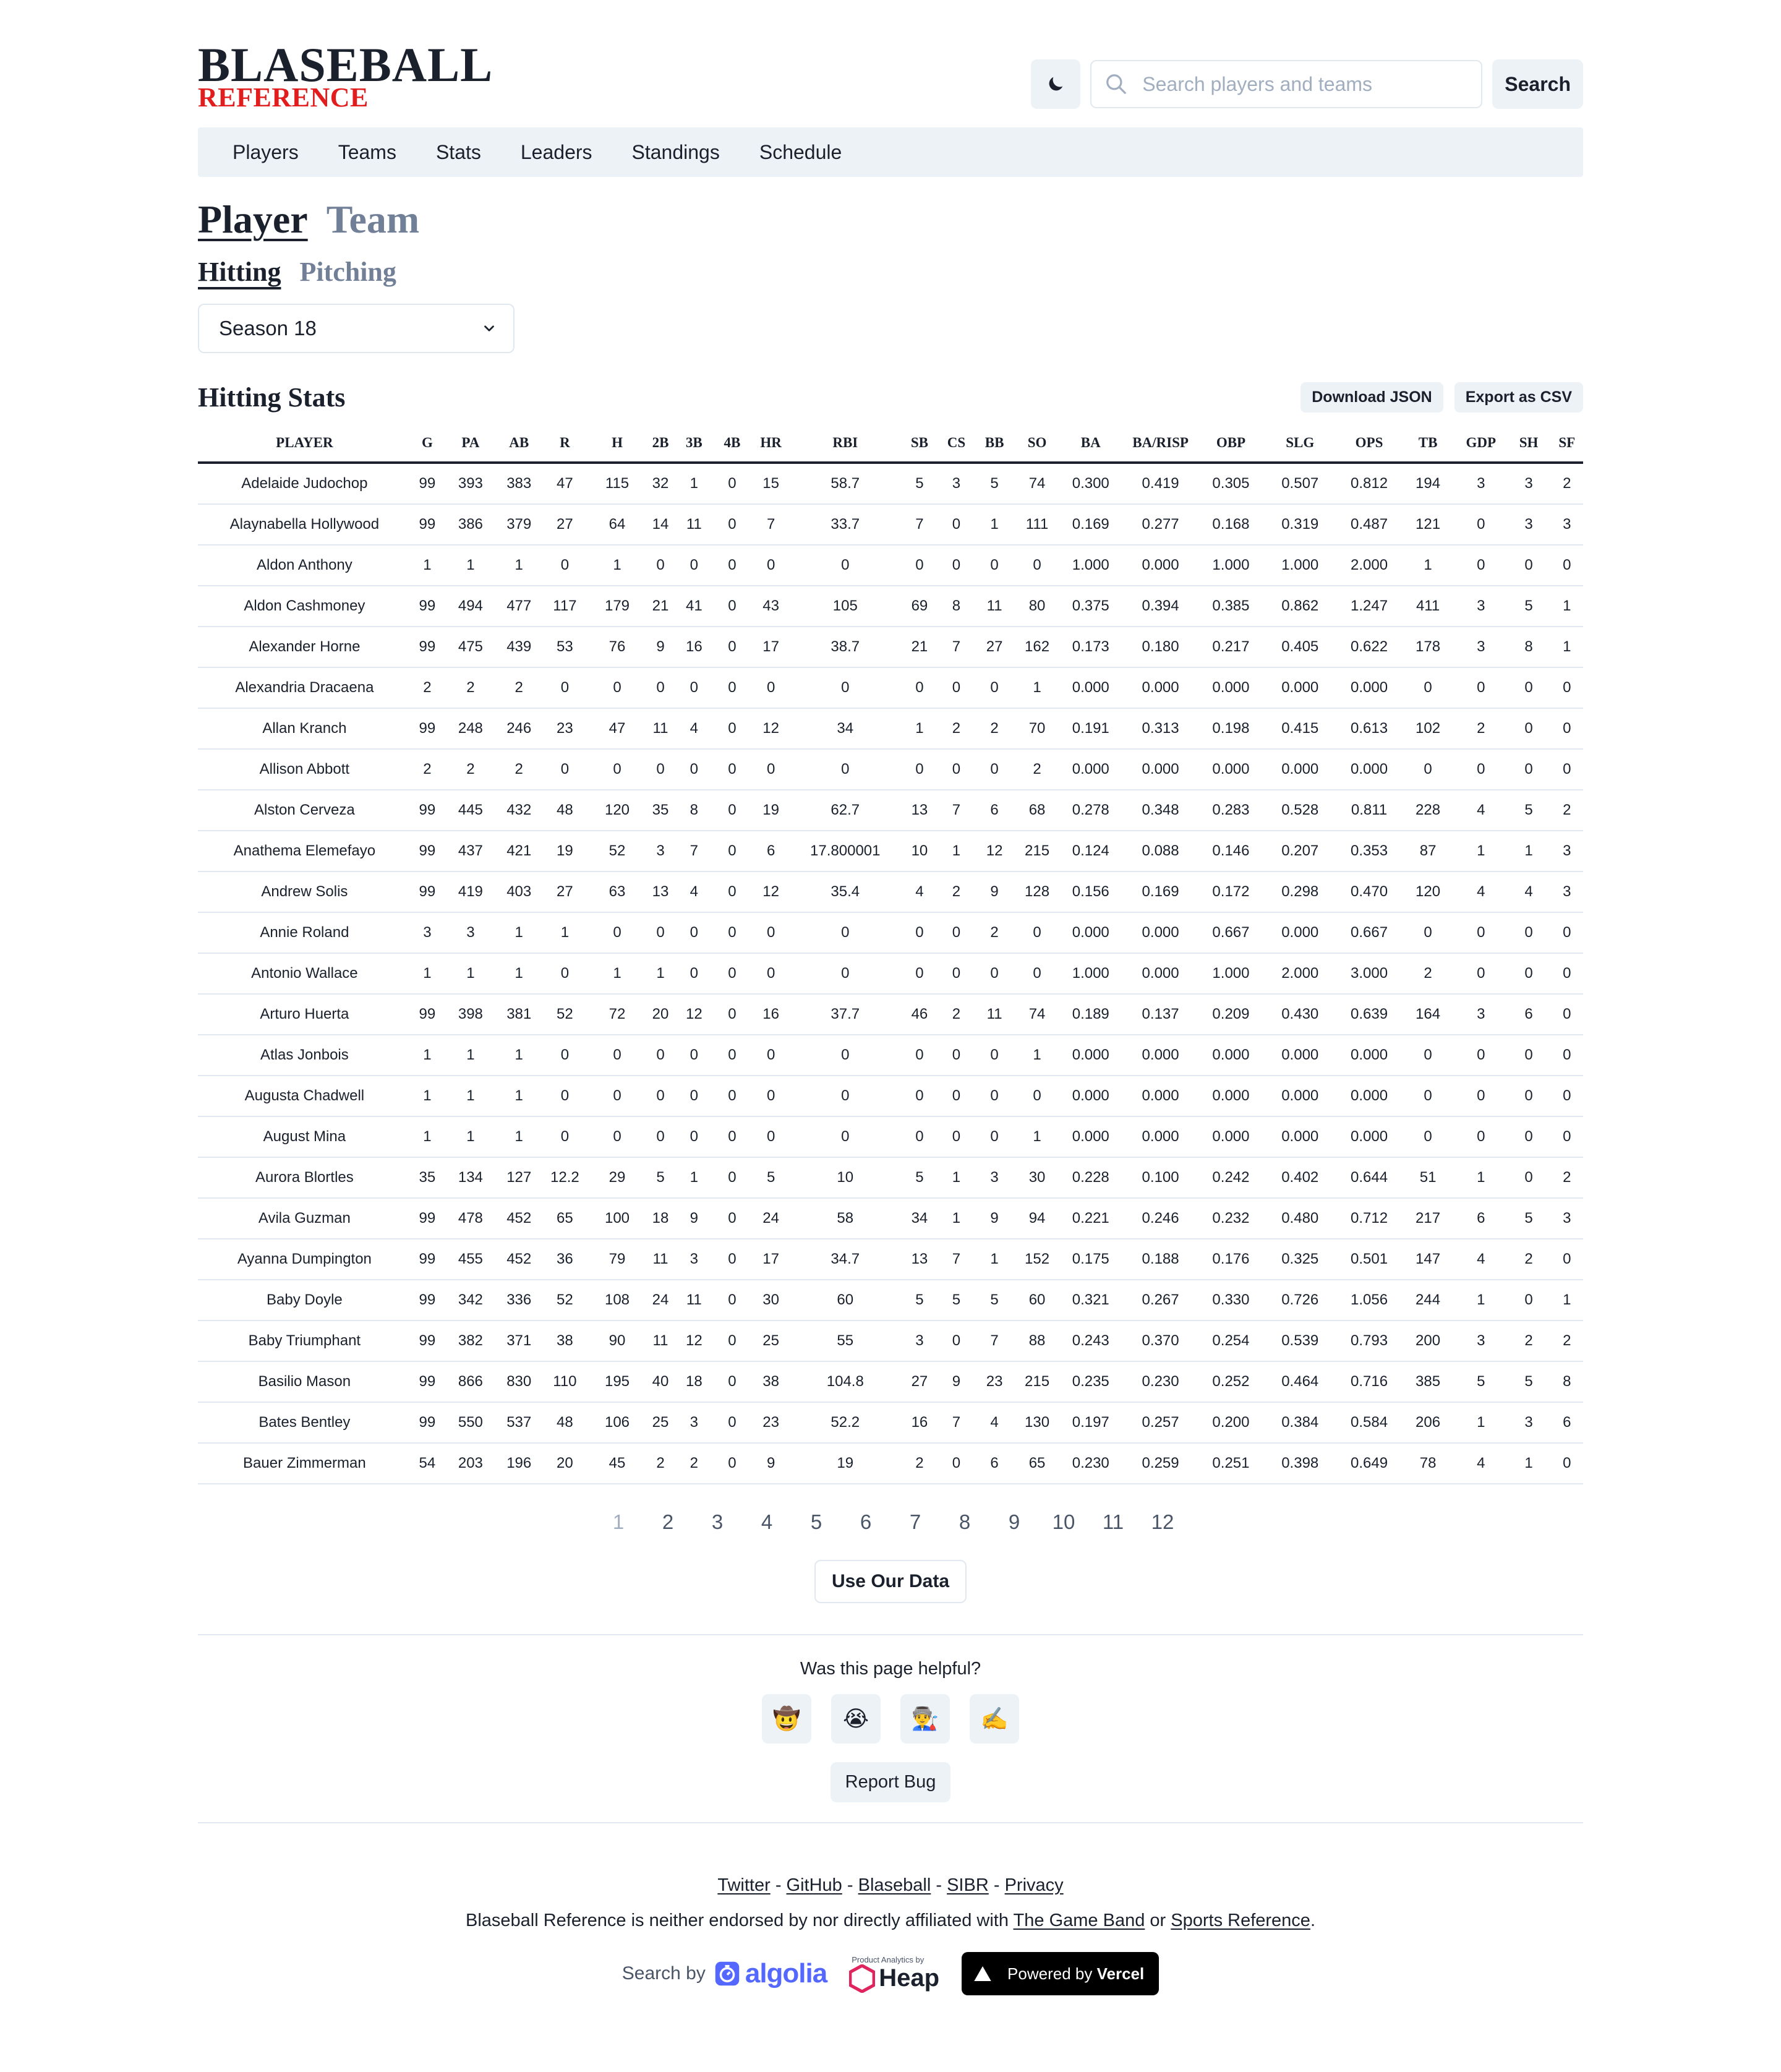  What do you see at coordinates (1566, 444) in the screenshot?
I see `column-header: SF` at bounding box center [1566, 444].